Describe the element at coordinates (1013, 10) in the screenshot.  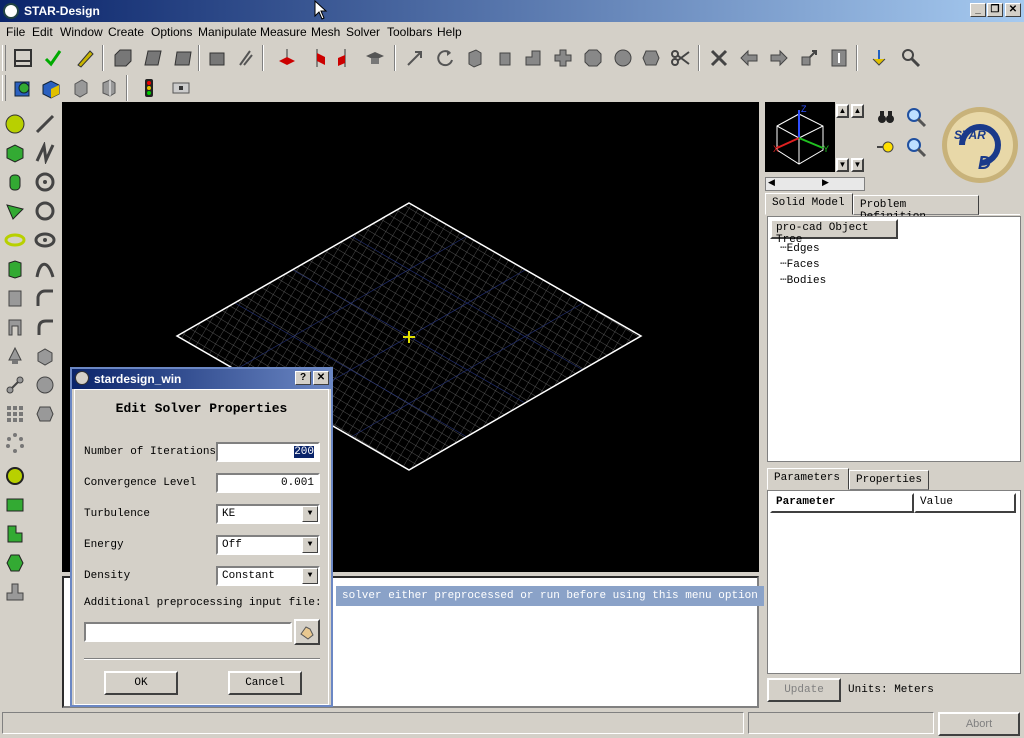
I see `close-button: ✕` at that location.